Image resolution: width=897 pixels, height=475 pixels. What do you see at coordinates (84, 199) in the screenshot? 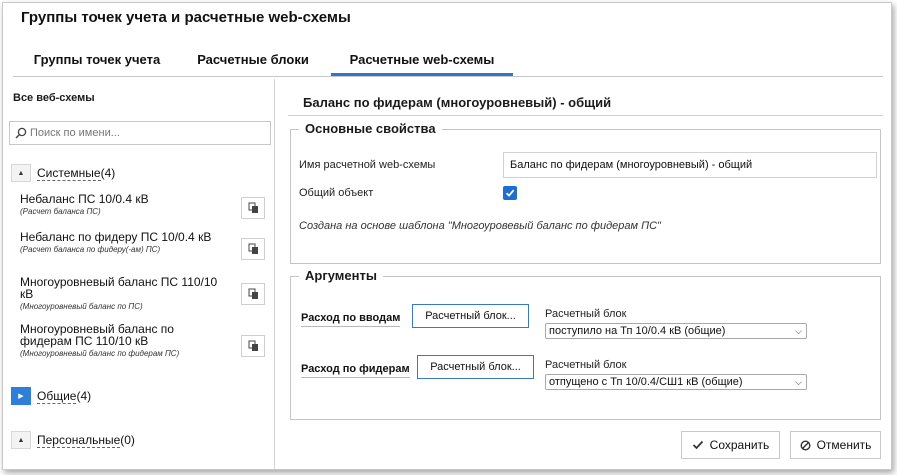
I see `item-title: Небаланс ПС 10/0.4 кВ` at bounding box center [84, 199].